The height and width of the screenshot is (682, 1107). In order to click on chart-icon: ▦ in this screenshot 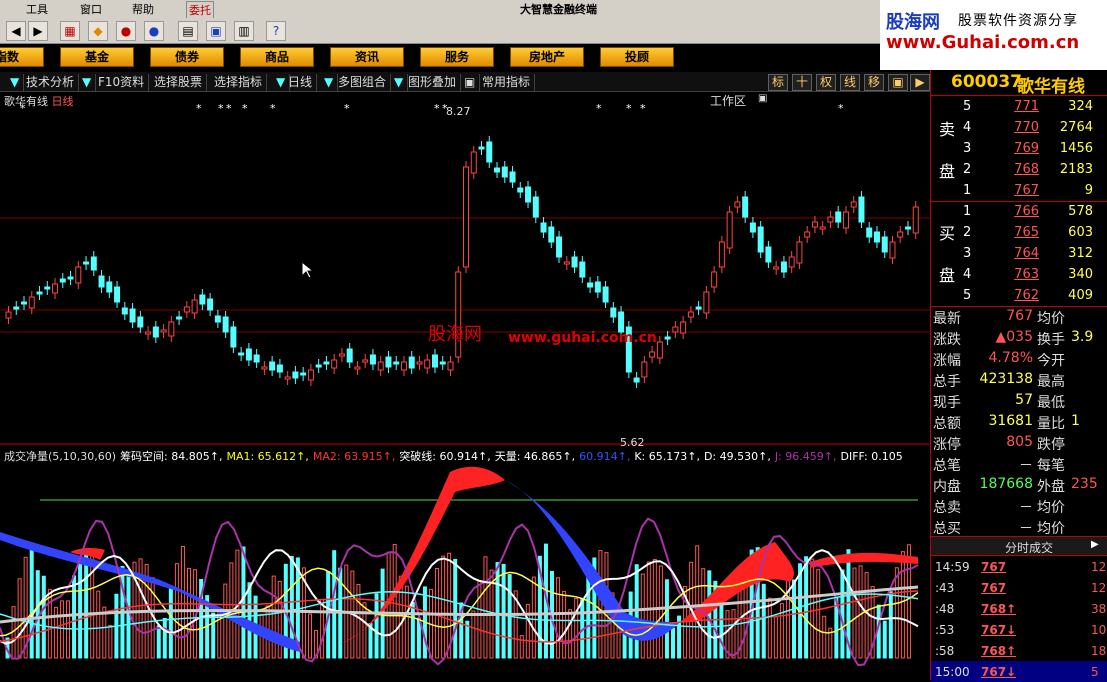, I will do `click(70, 31)`.